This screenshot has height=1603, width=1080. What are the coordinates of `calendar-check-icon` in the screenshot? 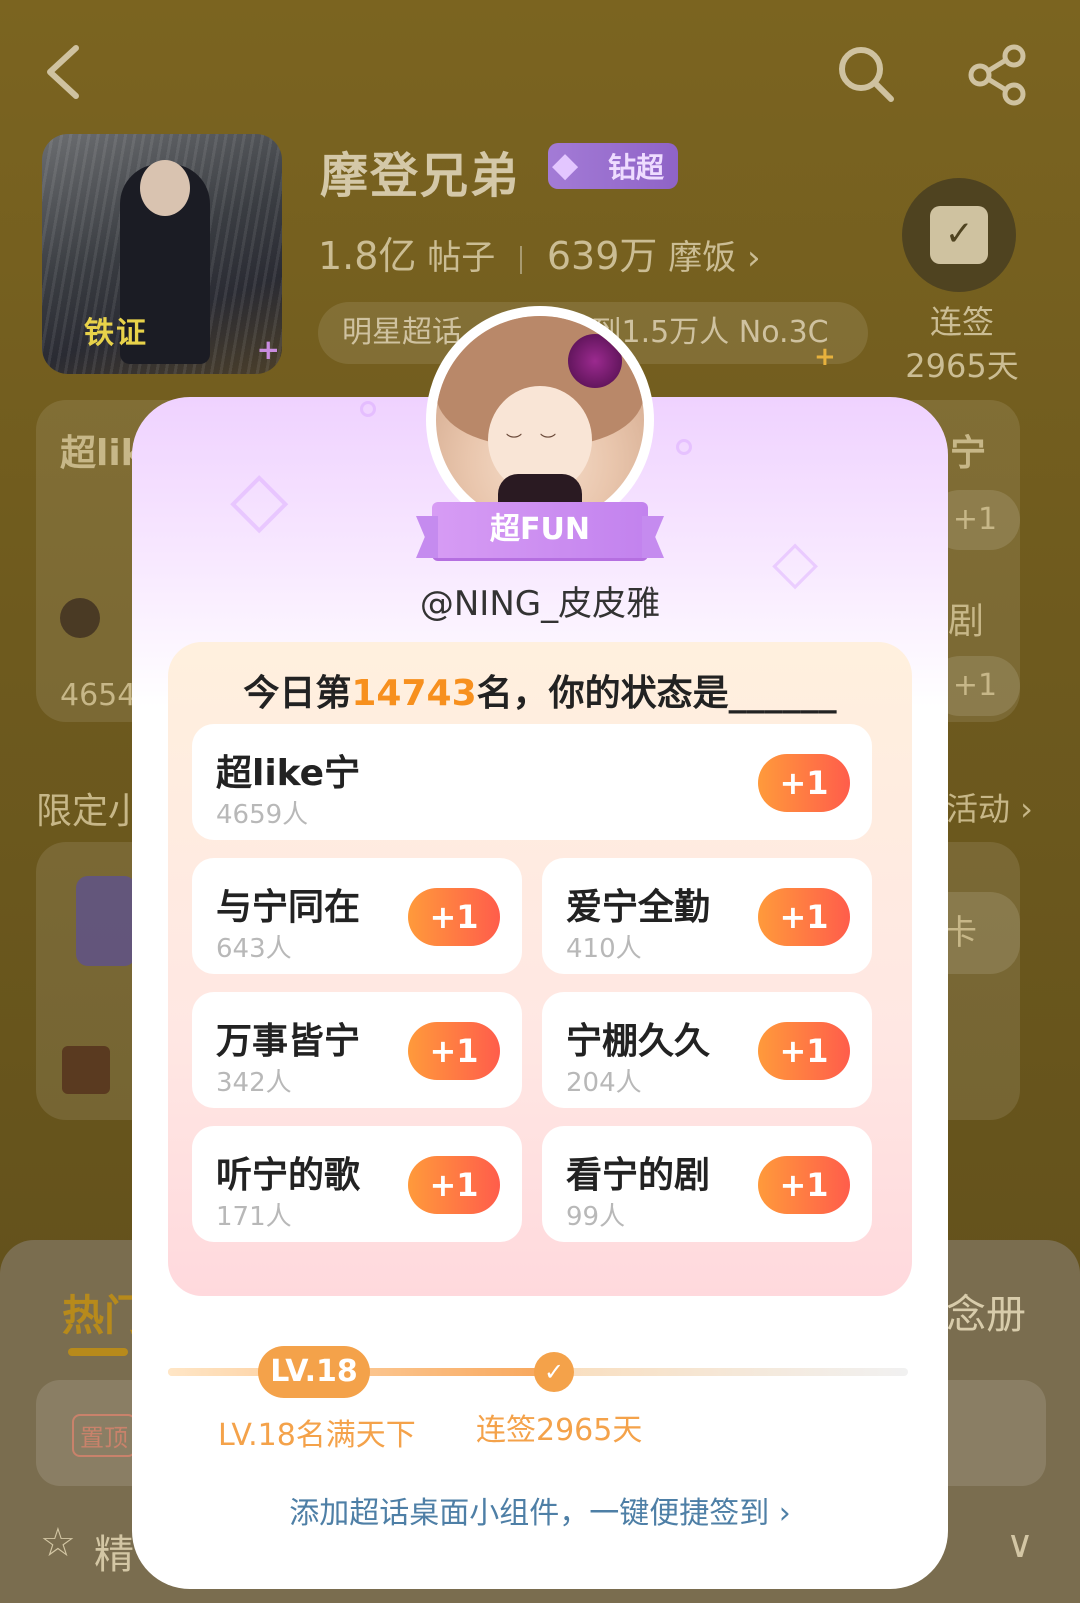 It's located at (959, 235).